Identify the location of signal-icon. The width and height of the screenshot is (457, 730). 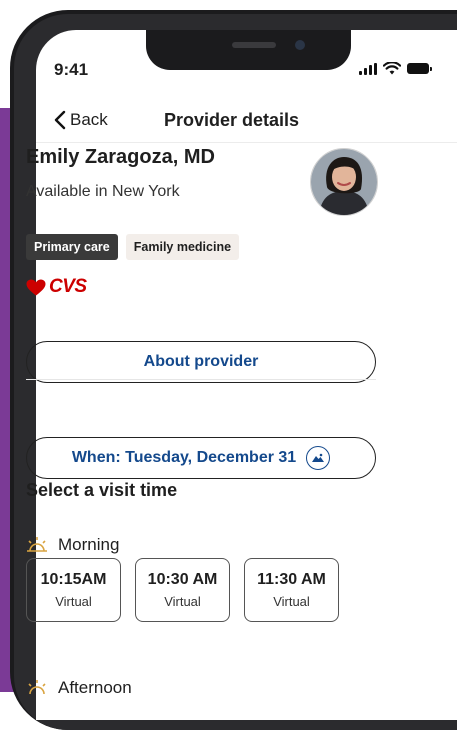
(368, 68).